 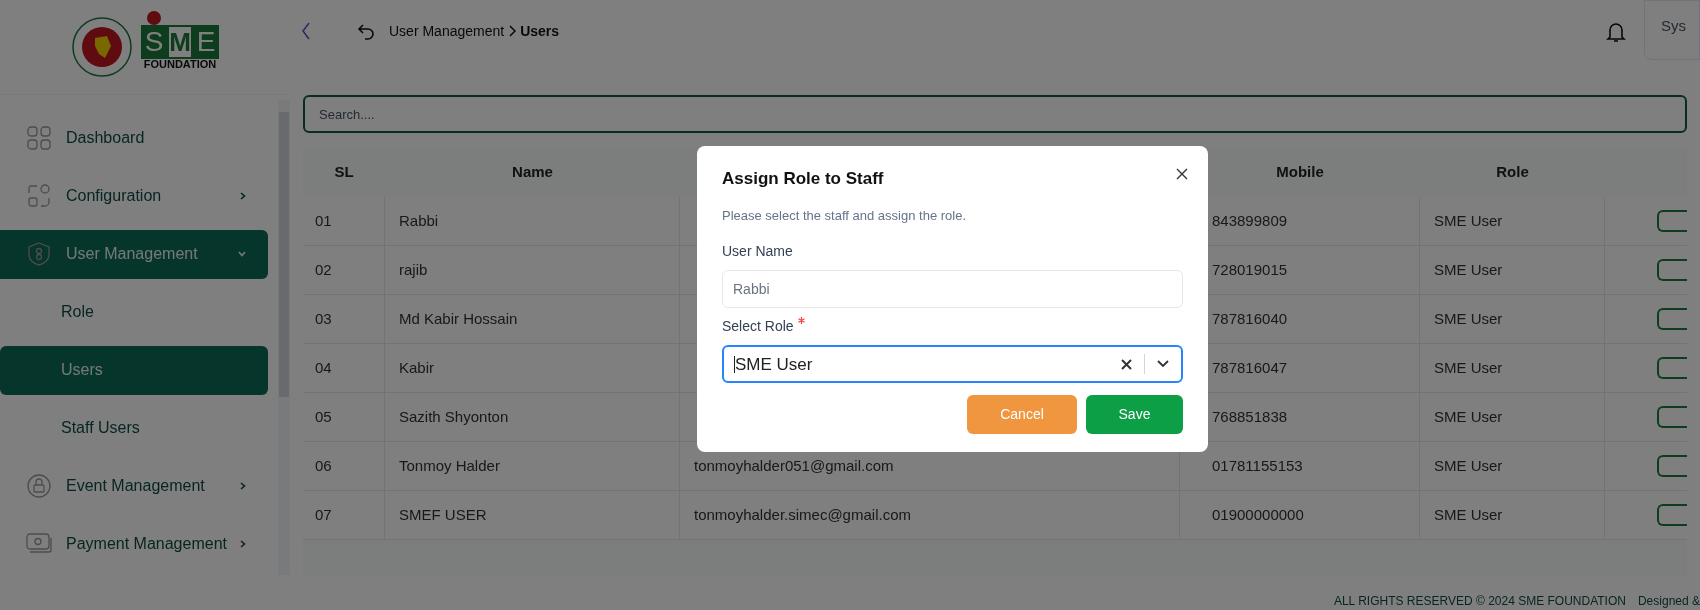 I want to click on column-header: Mobile, so click(x=1300, y=171).